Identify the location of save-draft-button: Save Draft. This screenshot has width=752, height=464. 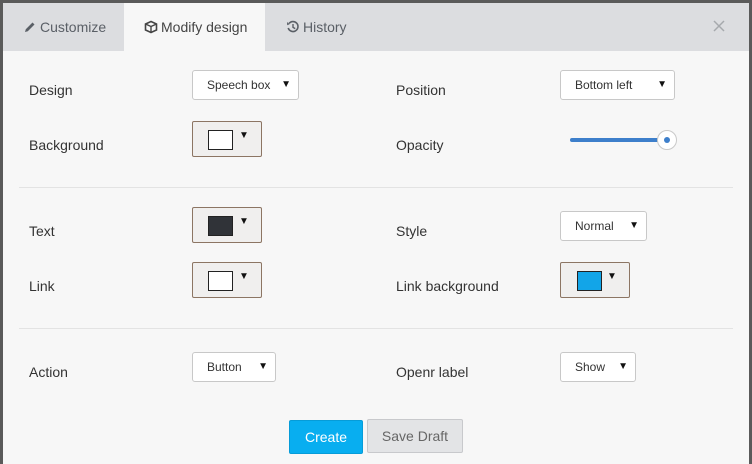
(415, 436).